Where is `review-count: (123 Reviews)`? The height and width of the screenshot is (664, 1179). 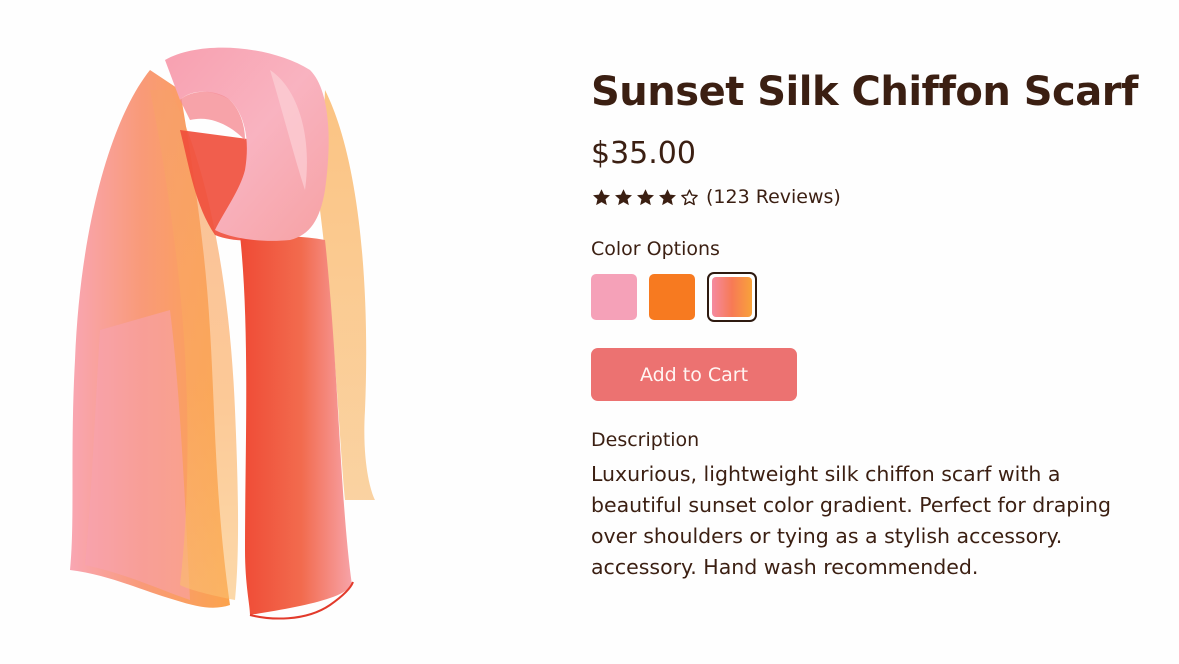
review-count: (123 Reviews) is located at coordinates (773, 197).